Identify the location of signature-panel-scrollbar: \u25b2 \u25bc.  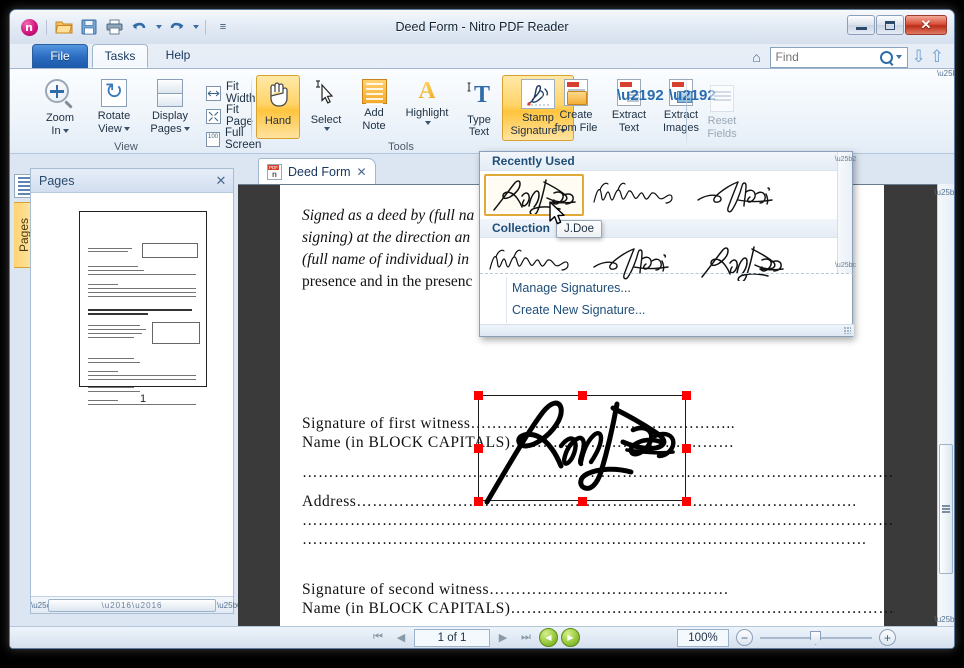
(845, 212).